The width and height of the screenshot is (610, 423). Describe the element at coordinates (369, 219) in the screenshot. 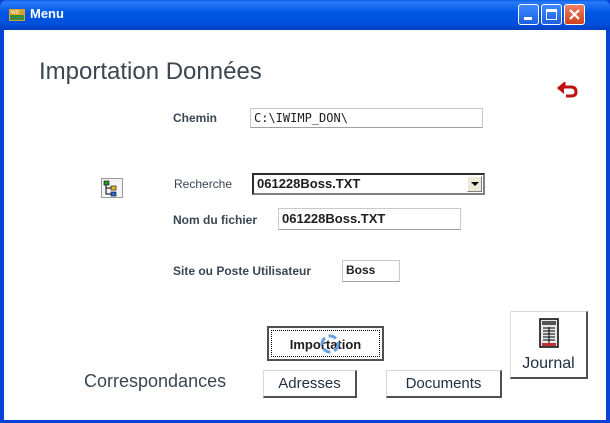

I see `nom-fichier-field: 061228Boss.TXT` at that location.